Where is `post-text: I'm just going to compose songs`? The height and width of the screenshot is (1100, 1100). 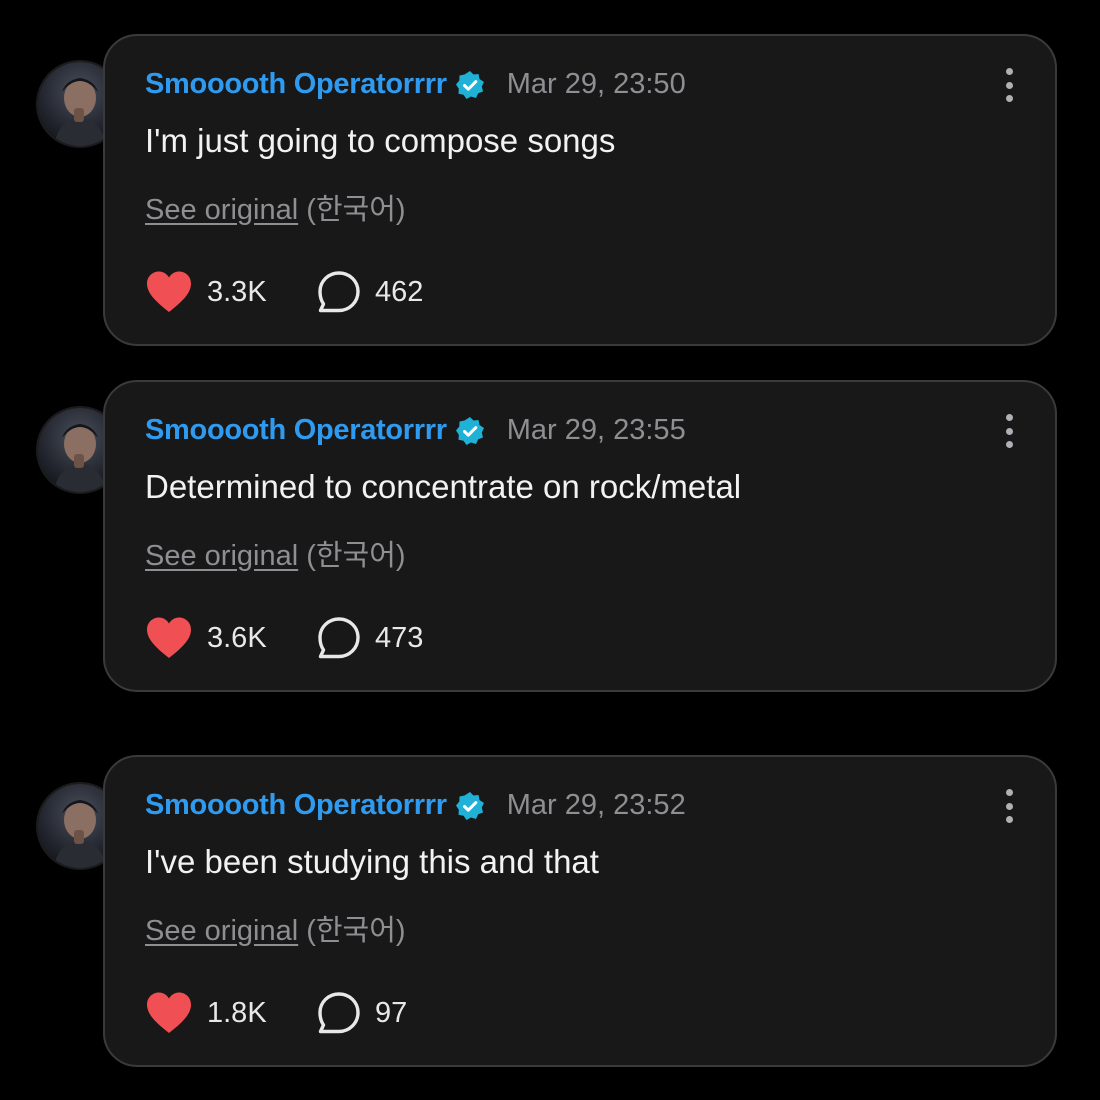
post-text: I'm just going to compose songs is located at coordinates (380, 140).